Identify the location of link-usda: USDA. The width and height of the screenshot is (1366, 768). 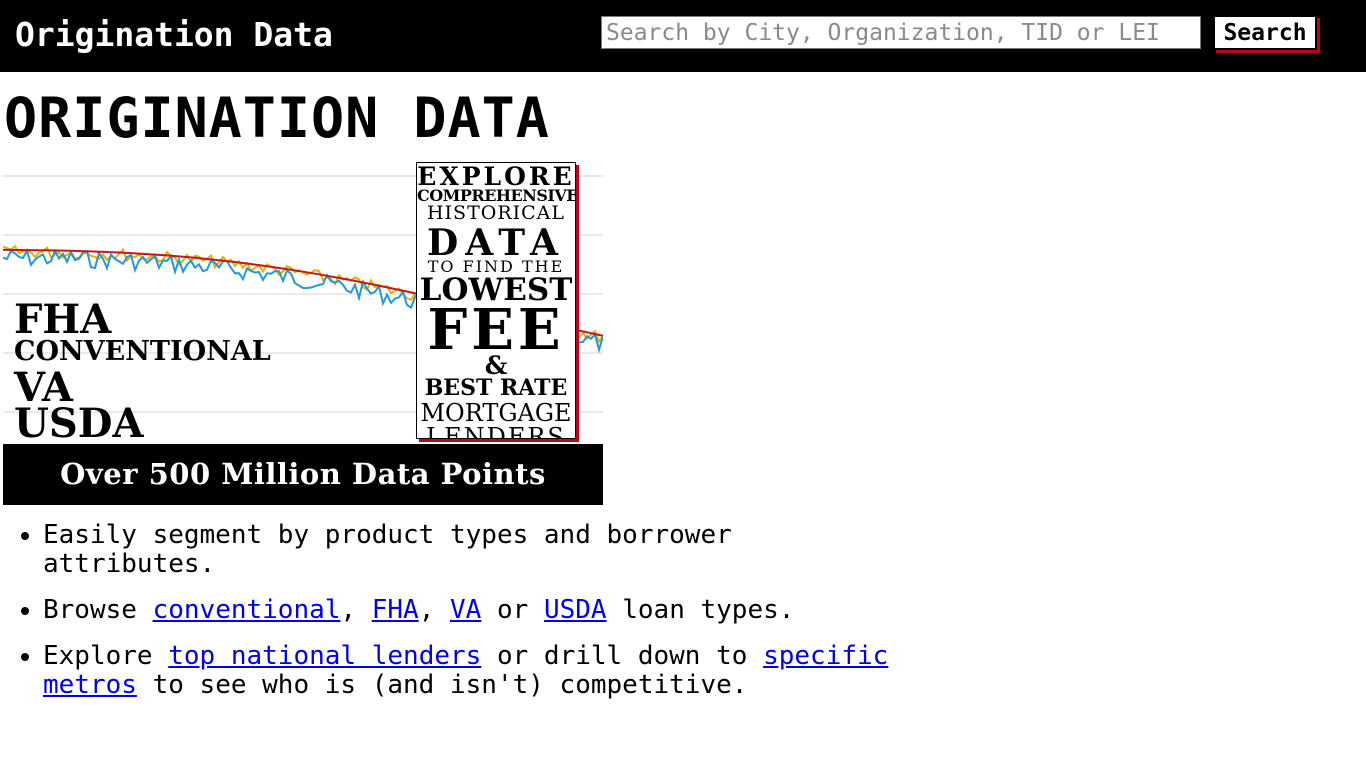
(575, 610).